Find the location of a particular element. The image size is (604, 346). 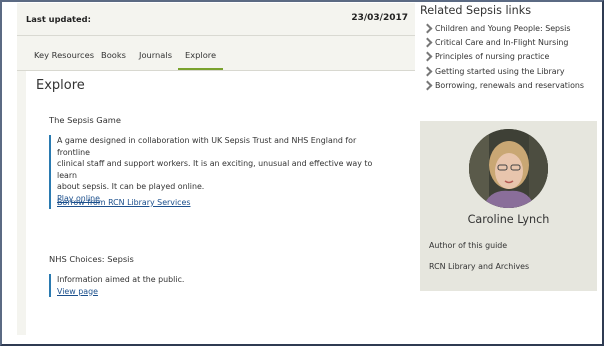

related-links-title: Related Sepsis links is located at coordinates (476, 10).